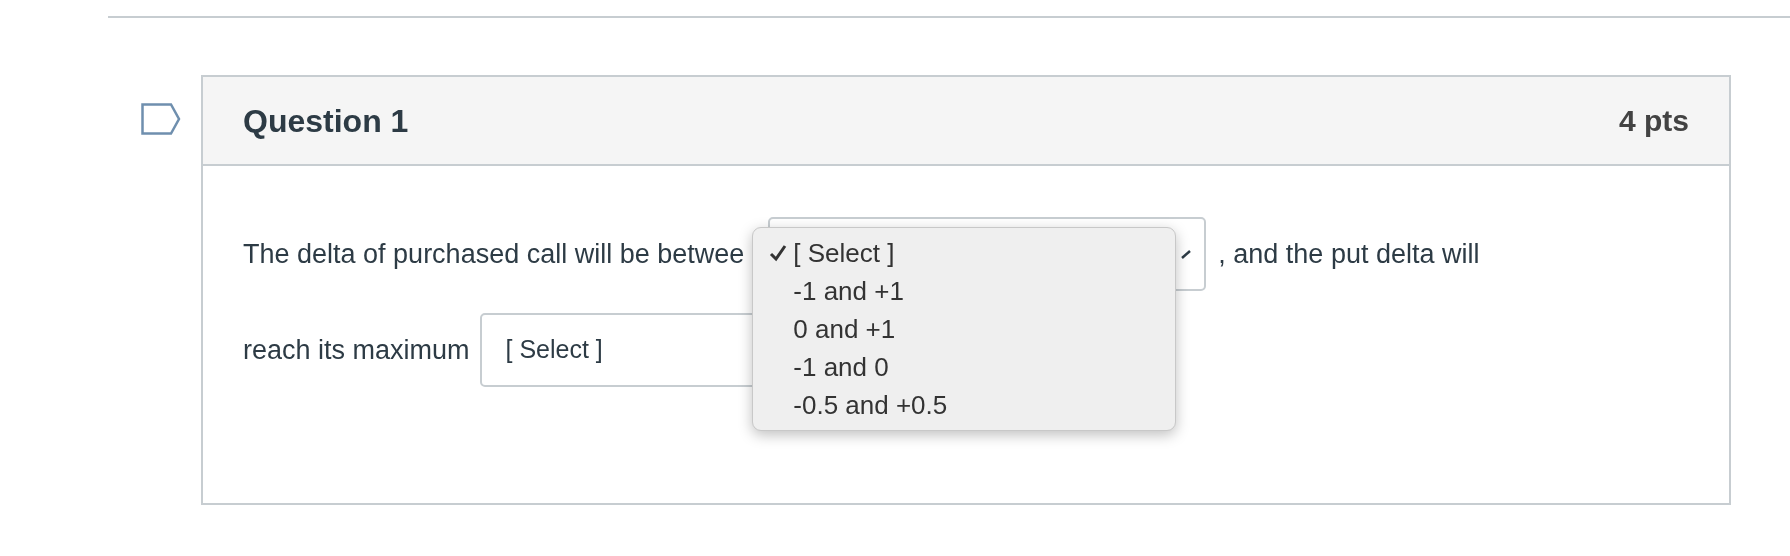  Describe the element at coordinates (1653, 121) in the screenshot. I see `points-label: 4 pts` at that location.